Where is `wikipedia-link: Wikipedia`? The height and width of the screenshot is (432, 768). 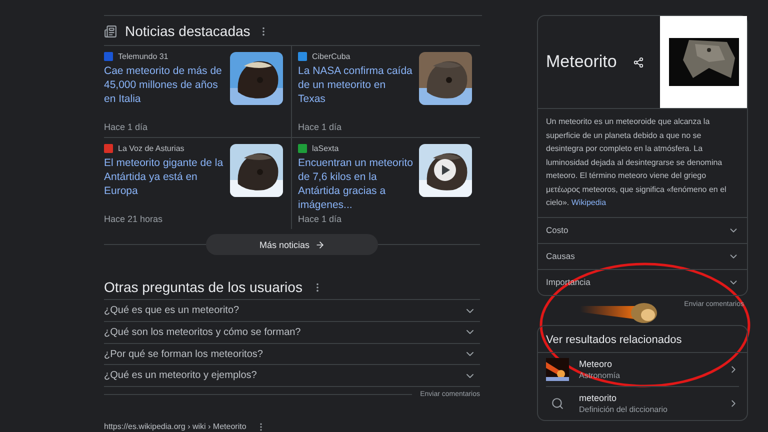 wikipedia-link: Wikipedia is located at coordinates (588, 202).